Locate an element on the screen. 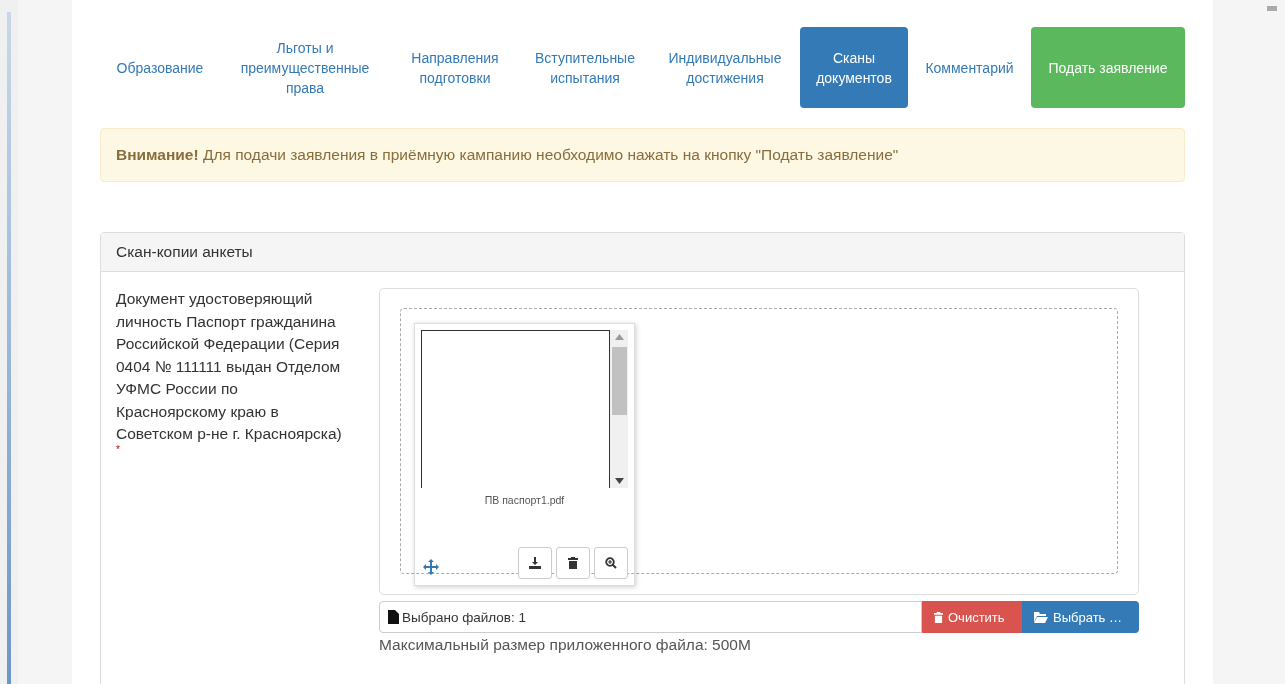  nav-tab: Образование is located at coordinates (160, 67).